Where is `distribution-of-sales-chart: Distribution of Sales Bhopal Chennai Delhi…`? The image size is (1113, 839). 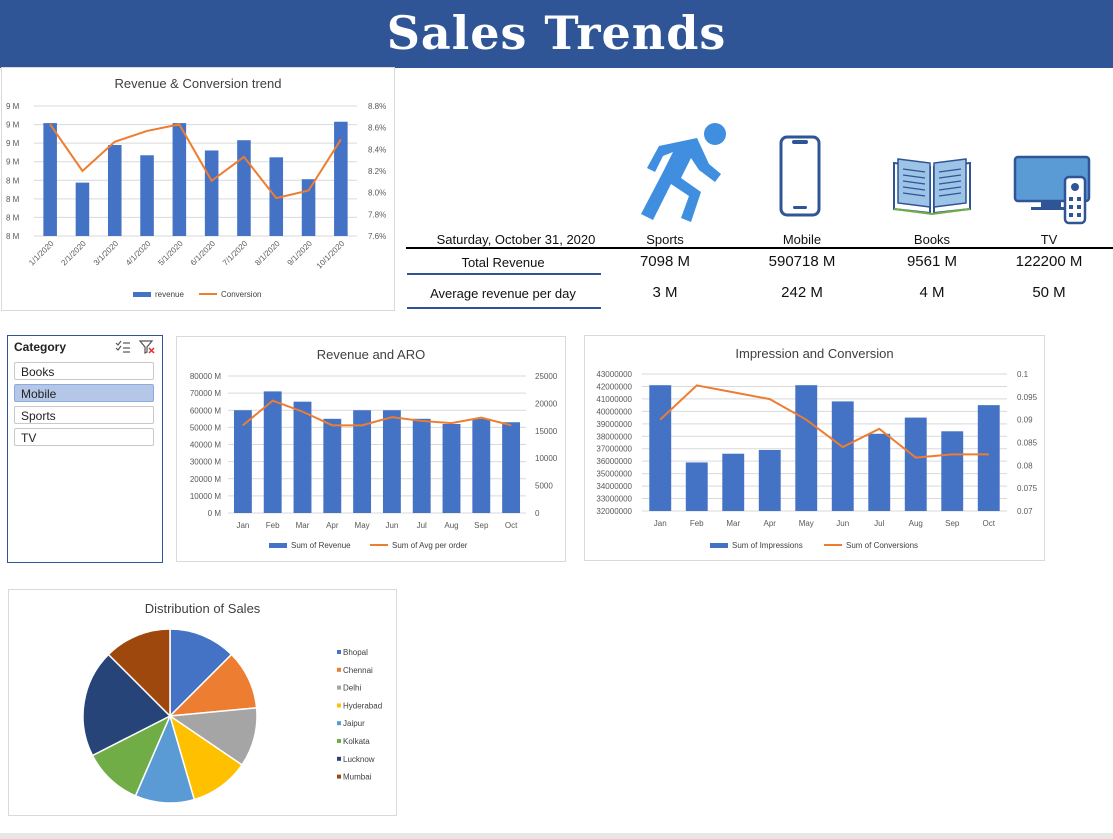
distribution-of-sales-chart: Distribution of Sales Bhopal Chennai Delhi… is located at coordinates (202, 702).